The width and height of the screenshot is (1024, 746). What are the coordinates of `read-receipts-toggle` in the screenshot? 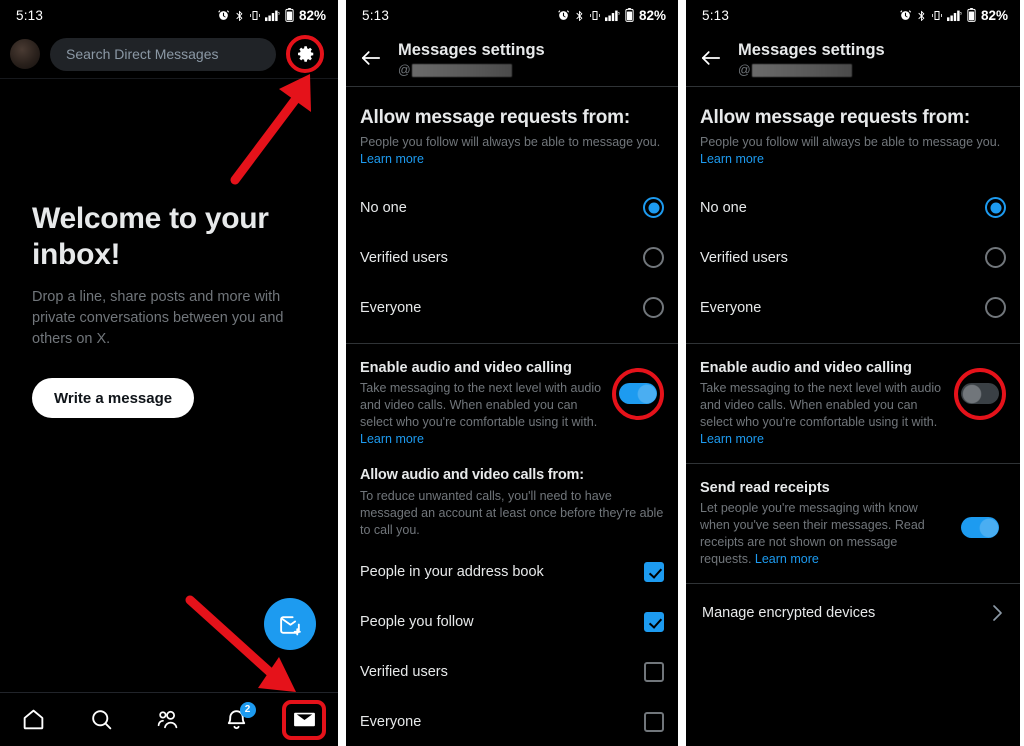 It's located at (980, 528).